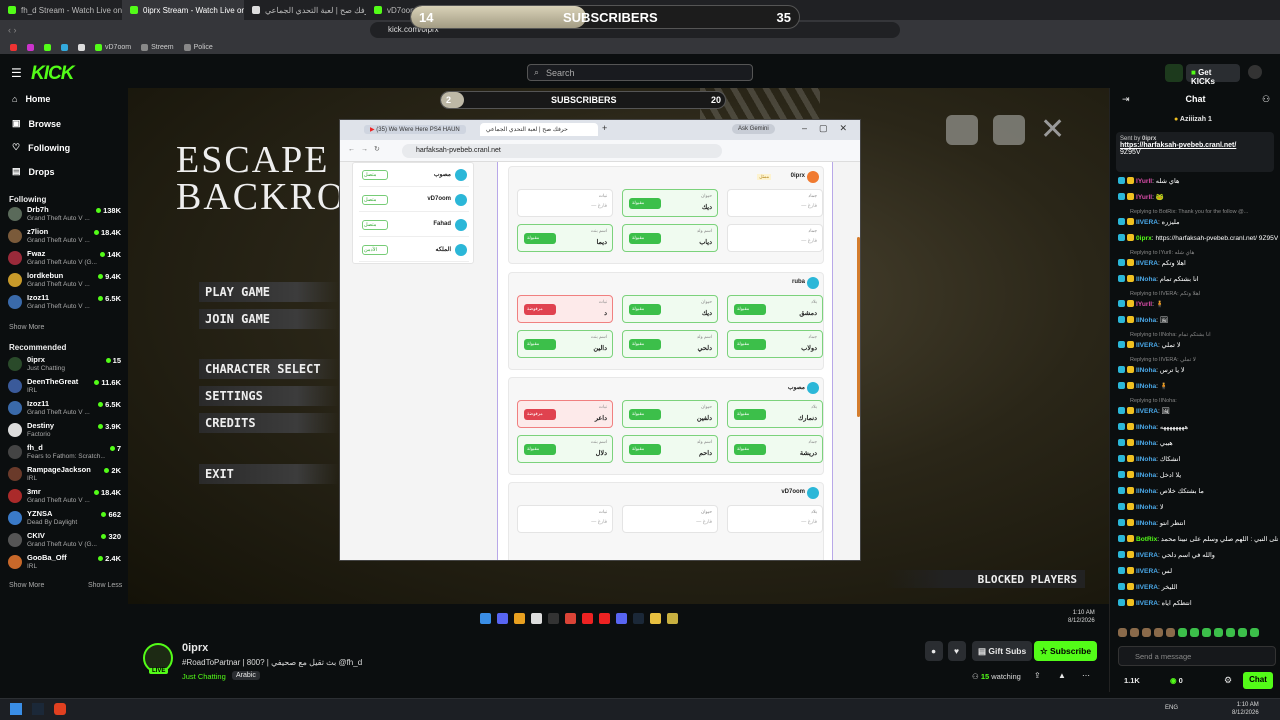 The image size is (1280, 720). Describe the element at coordinates (33, 171) in the screenshot. I see `nav-drops: ▤ Drops` at that location.